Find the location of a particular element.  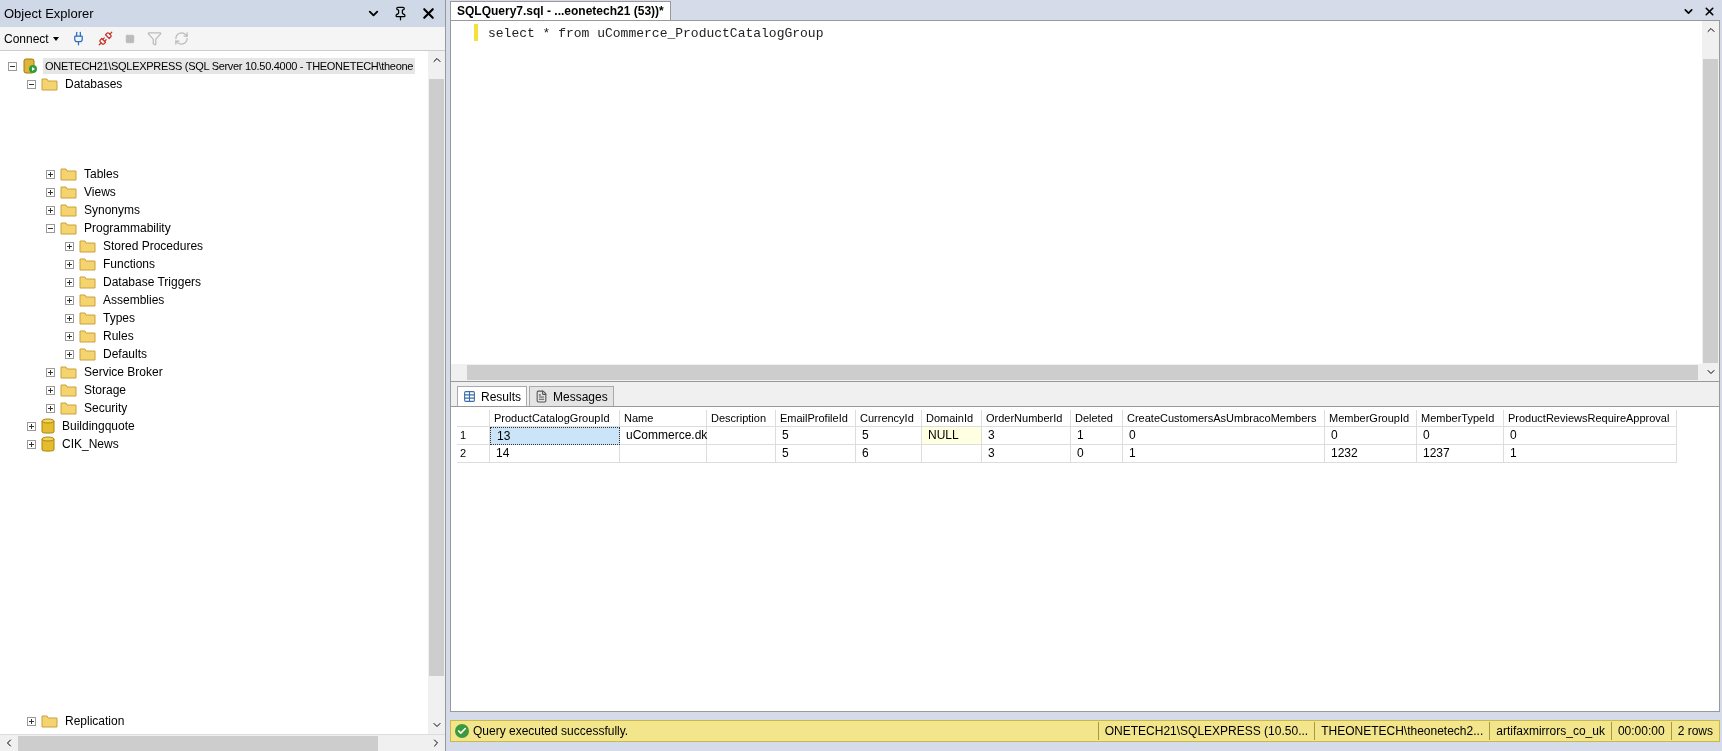

tree-item: Storage is located at coordinates (105, 390).